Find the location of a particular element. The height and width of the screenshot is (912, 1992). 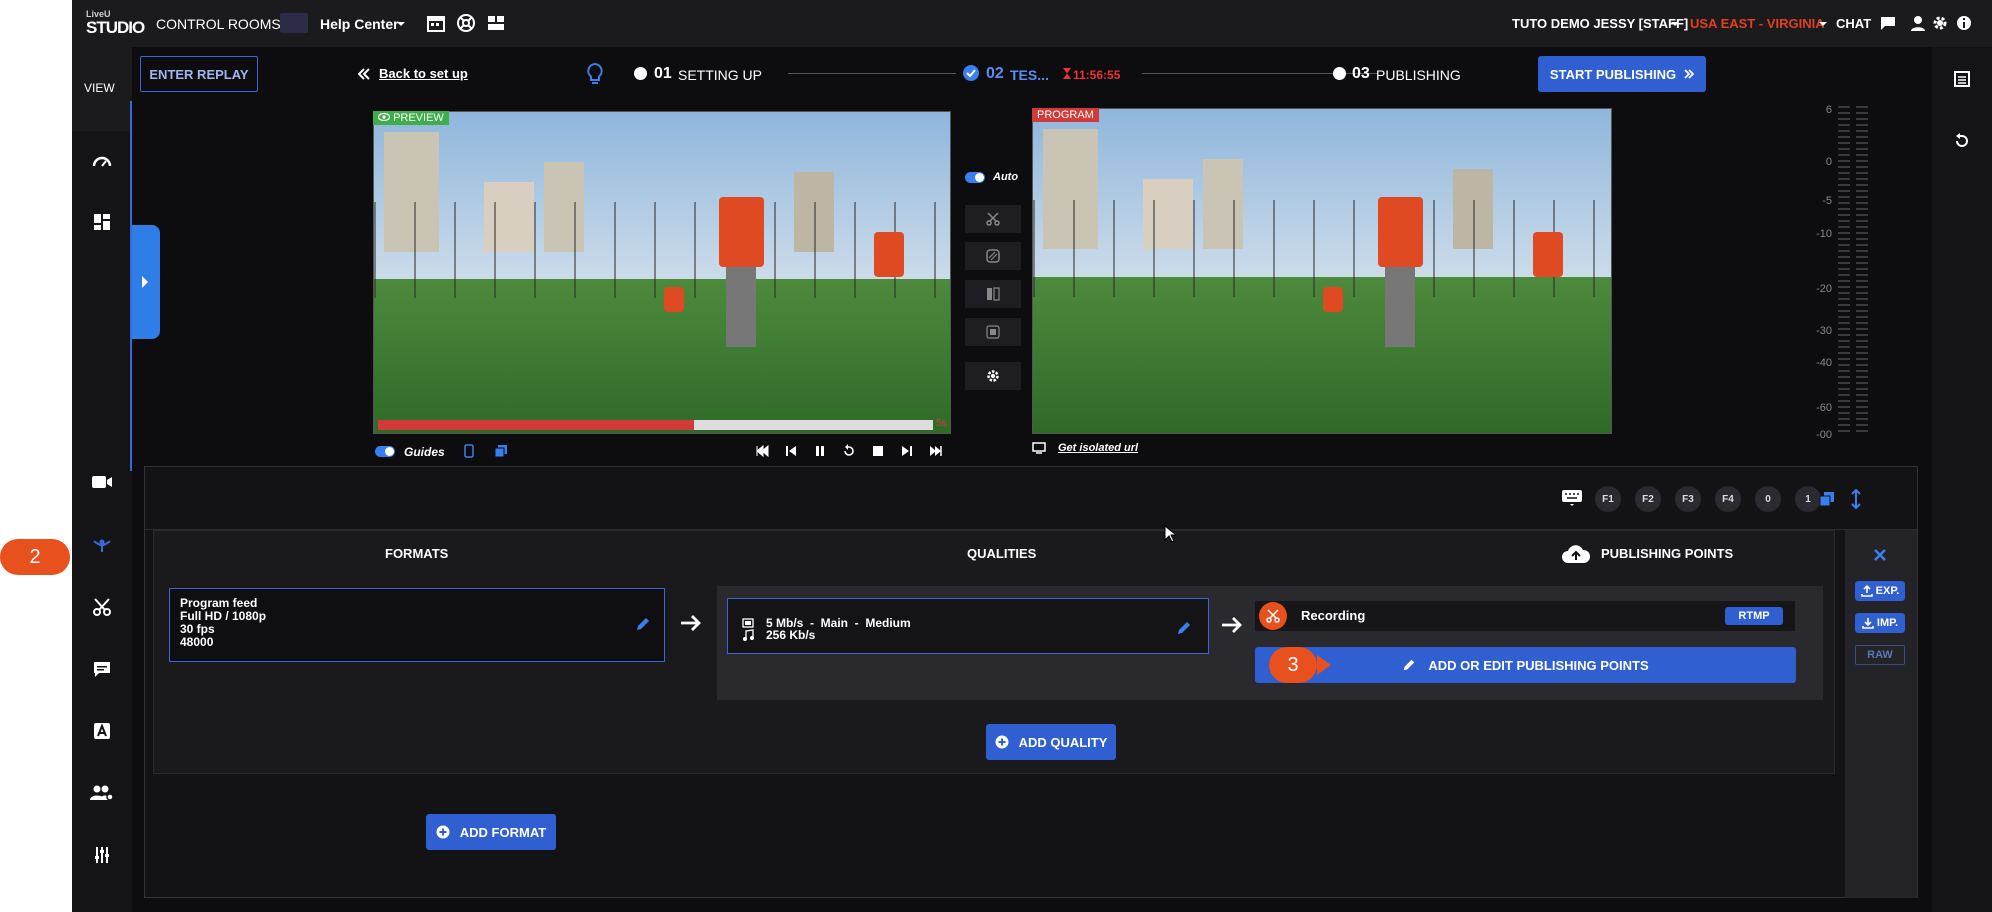

room-thumbnail is located at coordinates (294, 23).